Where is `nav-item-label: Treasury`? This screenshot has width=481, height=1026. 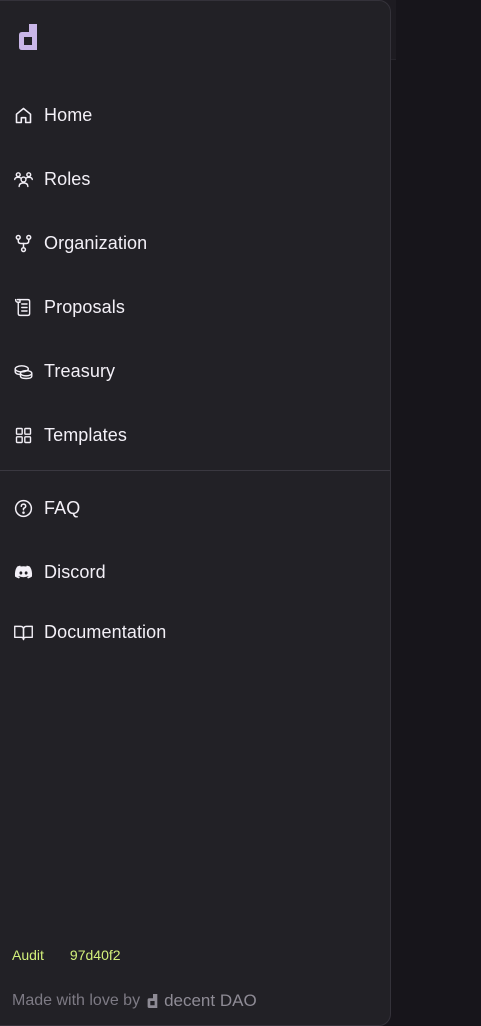
nav-item-label: Treasury is located at coordinates (80, 370).